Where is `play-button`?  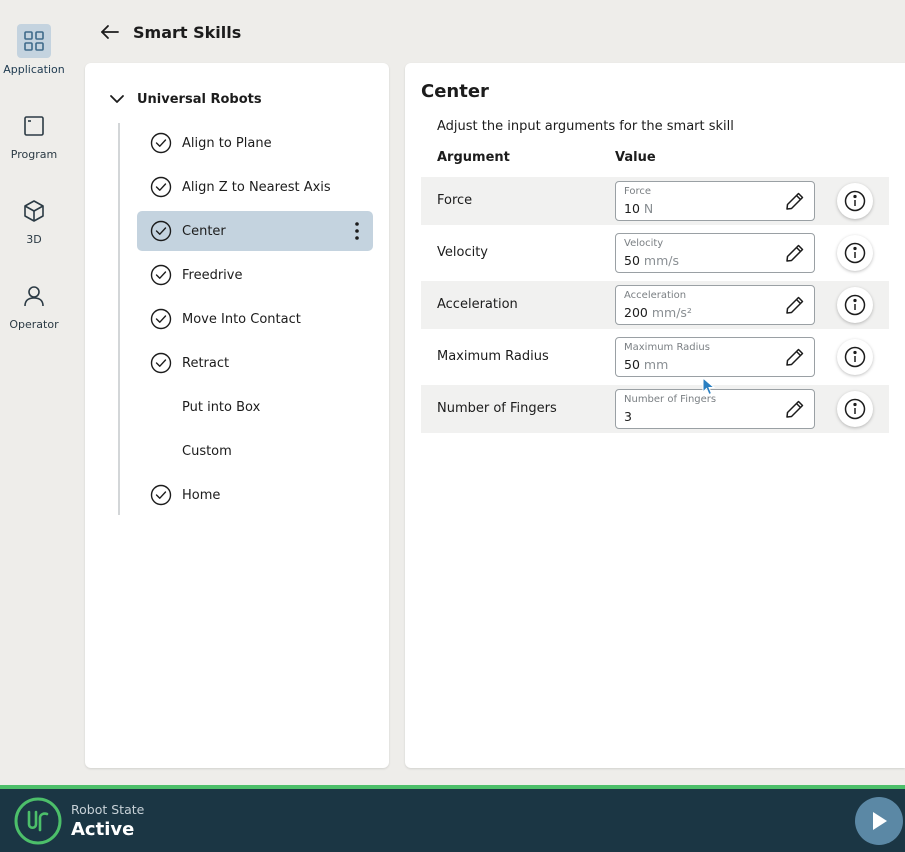
play-button is located at coordinates (879, 821).